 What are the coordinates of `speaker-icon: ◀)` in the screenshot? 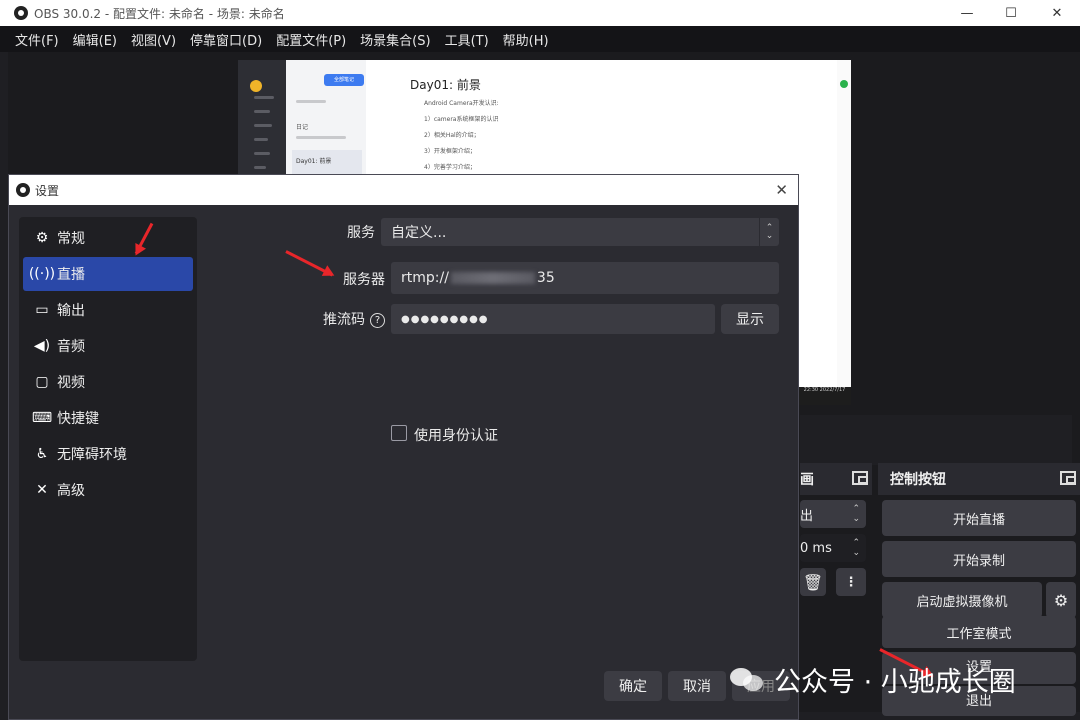 It's located at (42, 346).